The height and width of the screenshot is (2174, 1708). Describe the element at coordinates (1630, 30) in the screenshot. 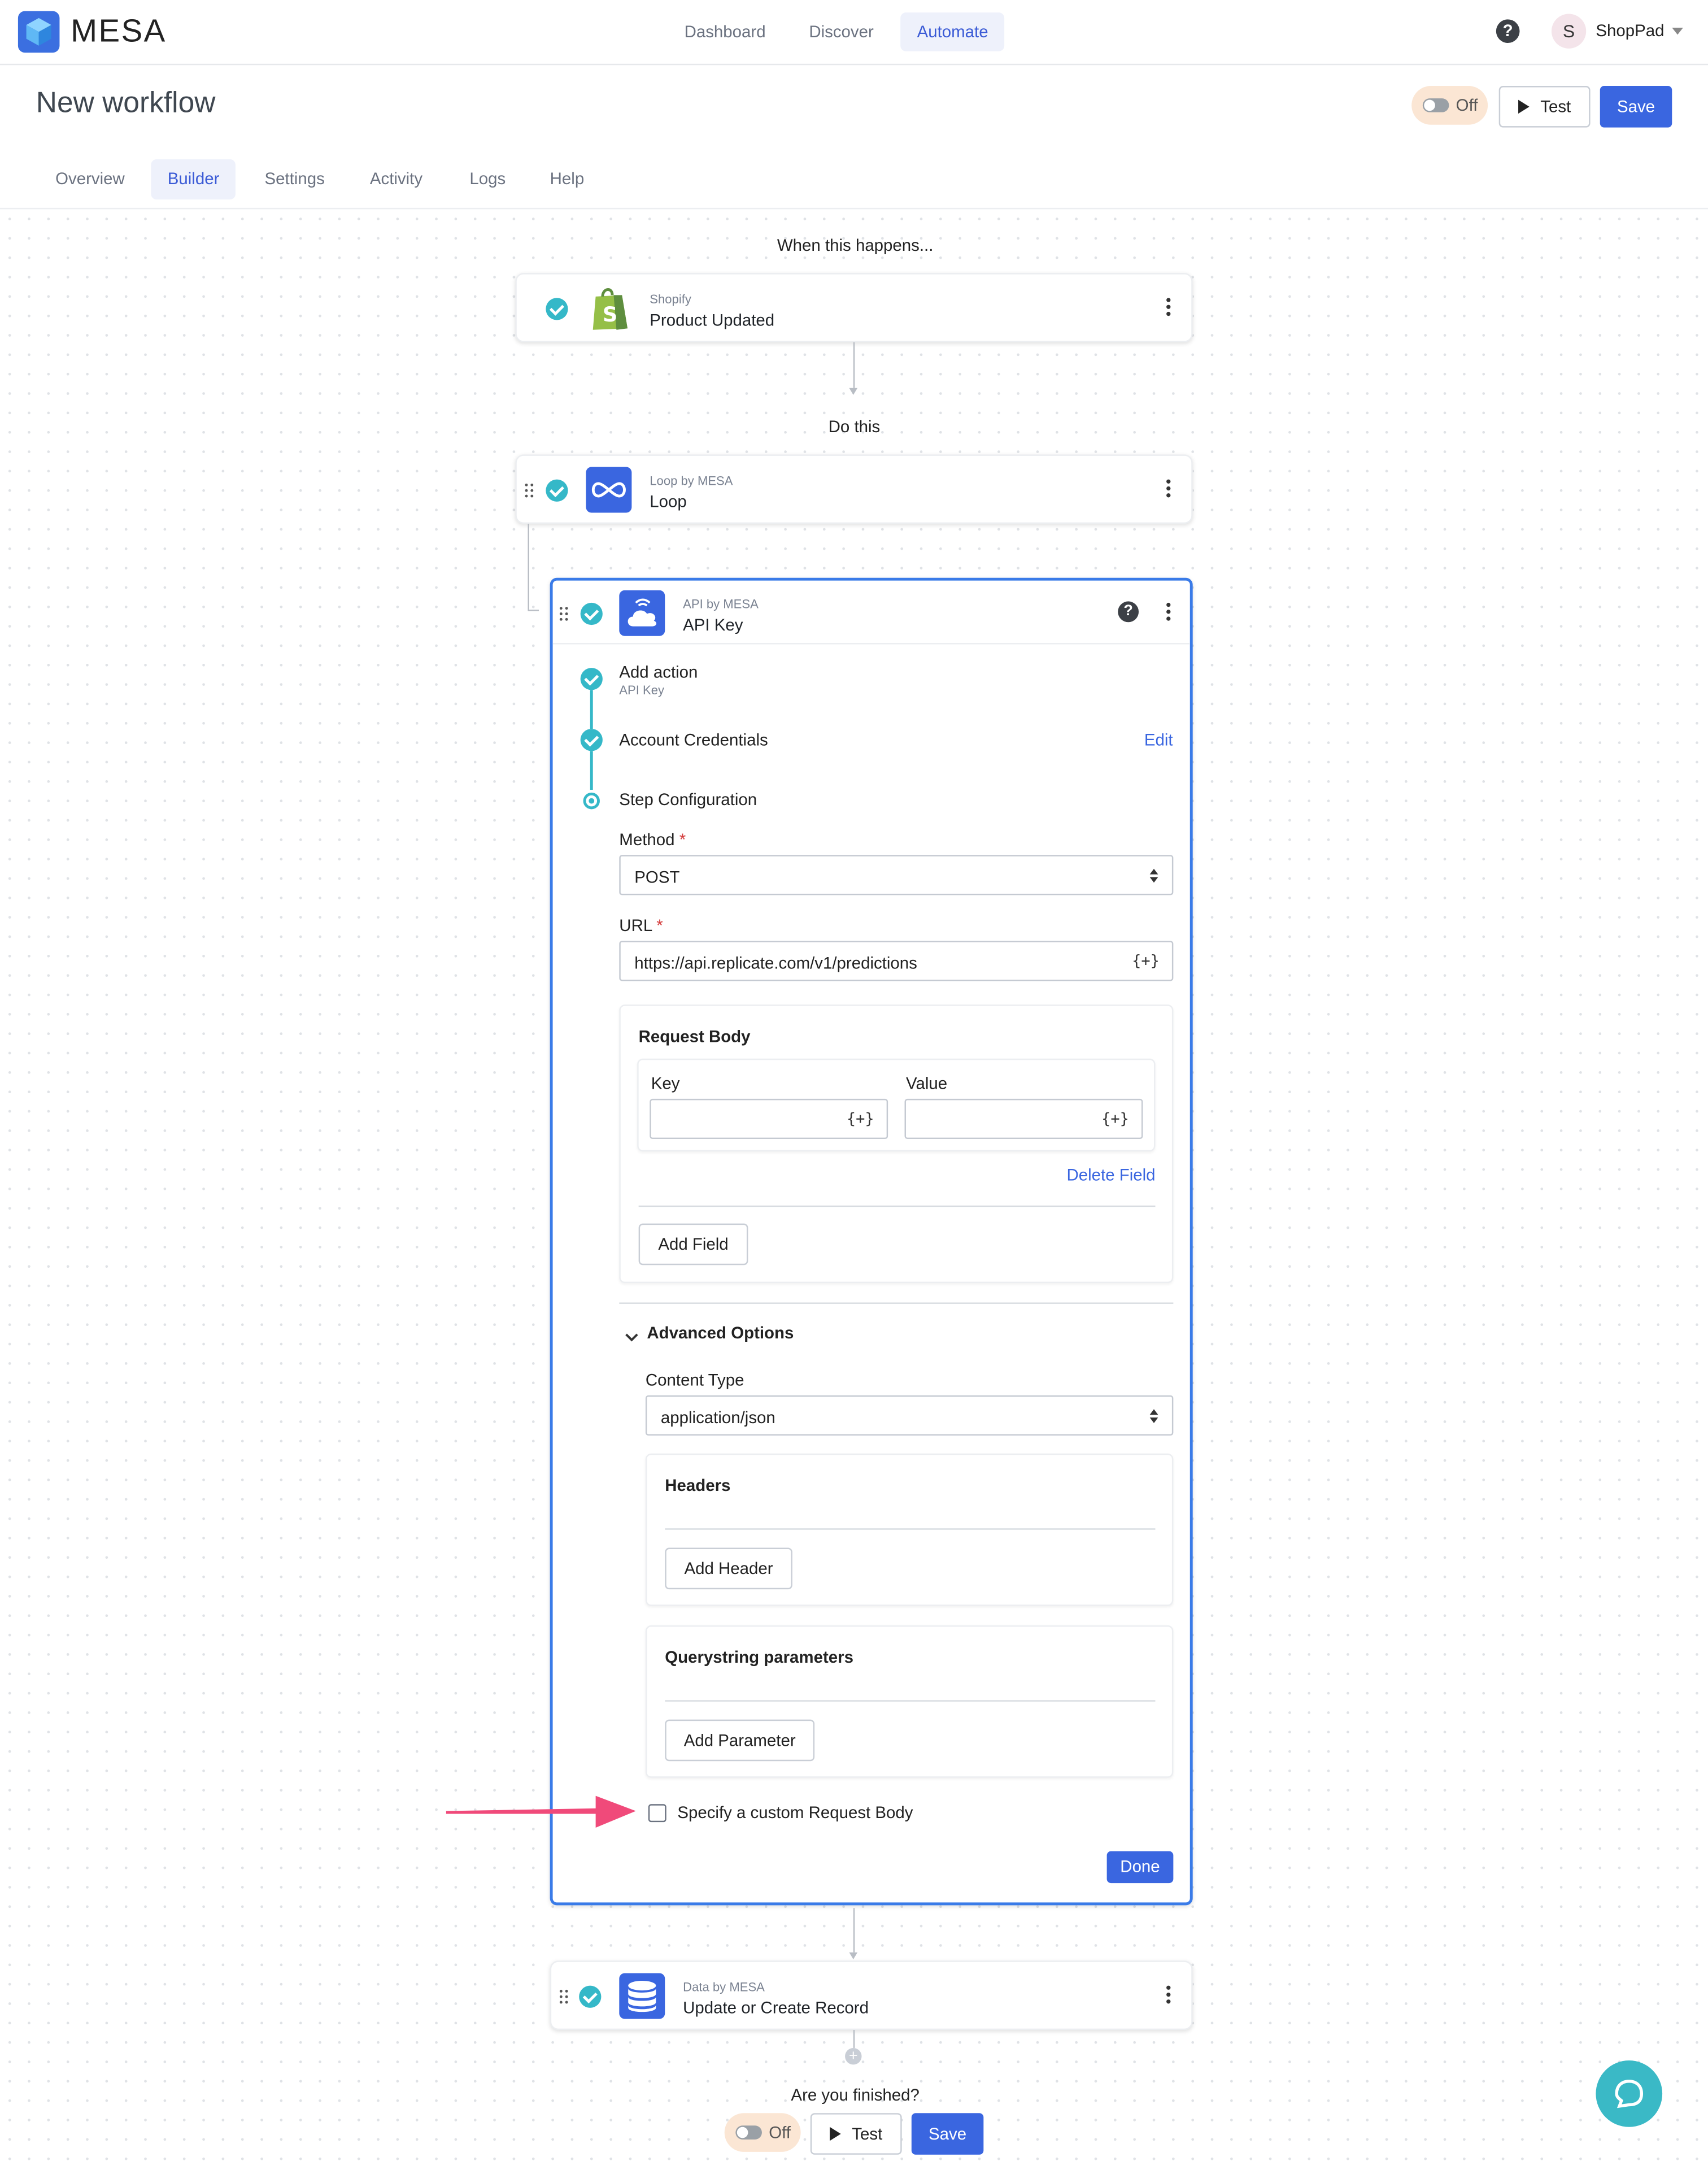

I see `account-name: ShopPad` at that location.